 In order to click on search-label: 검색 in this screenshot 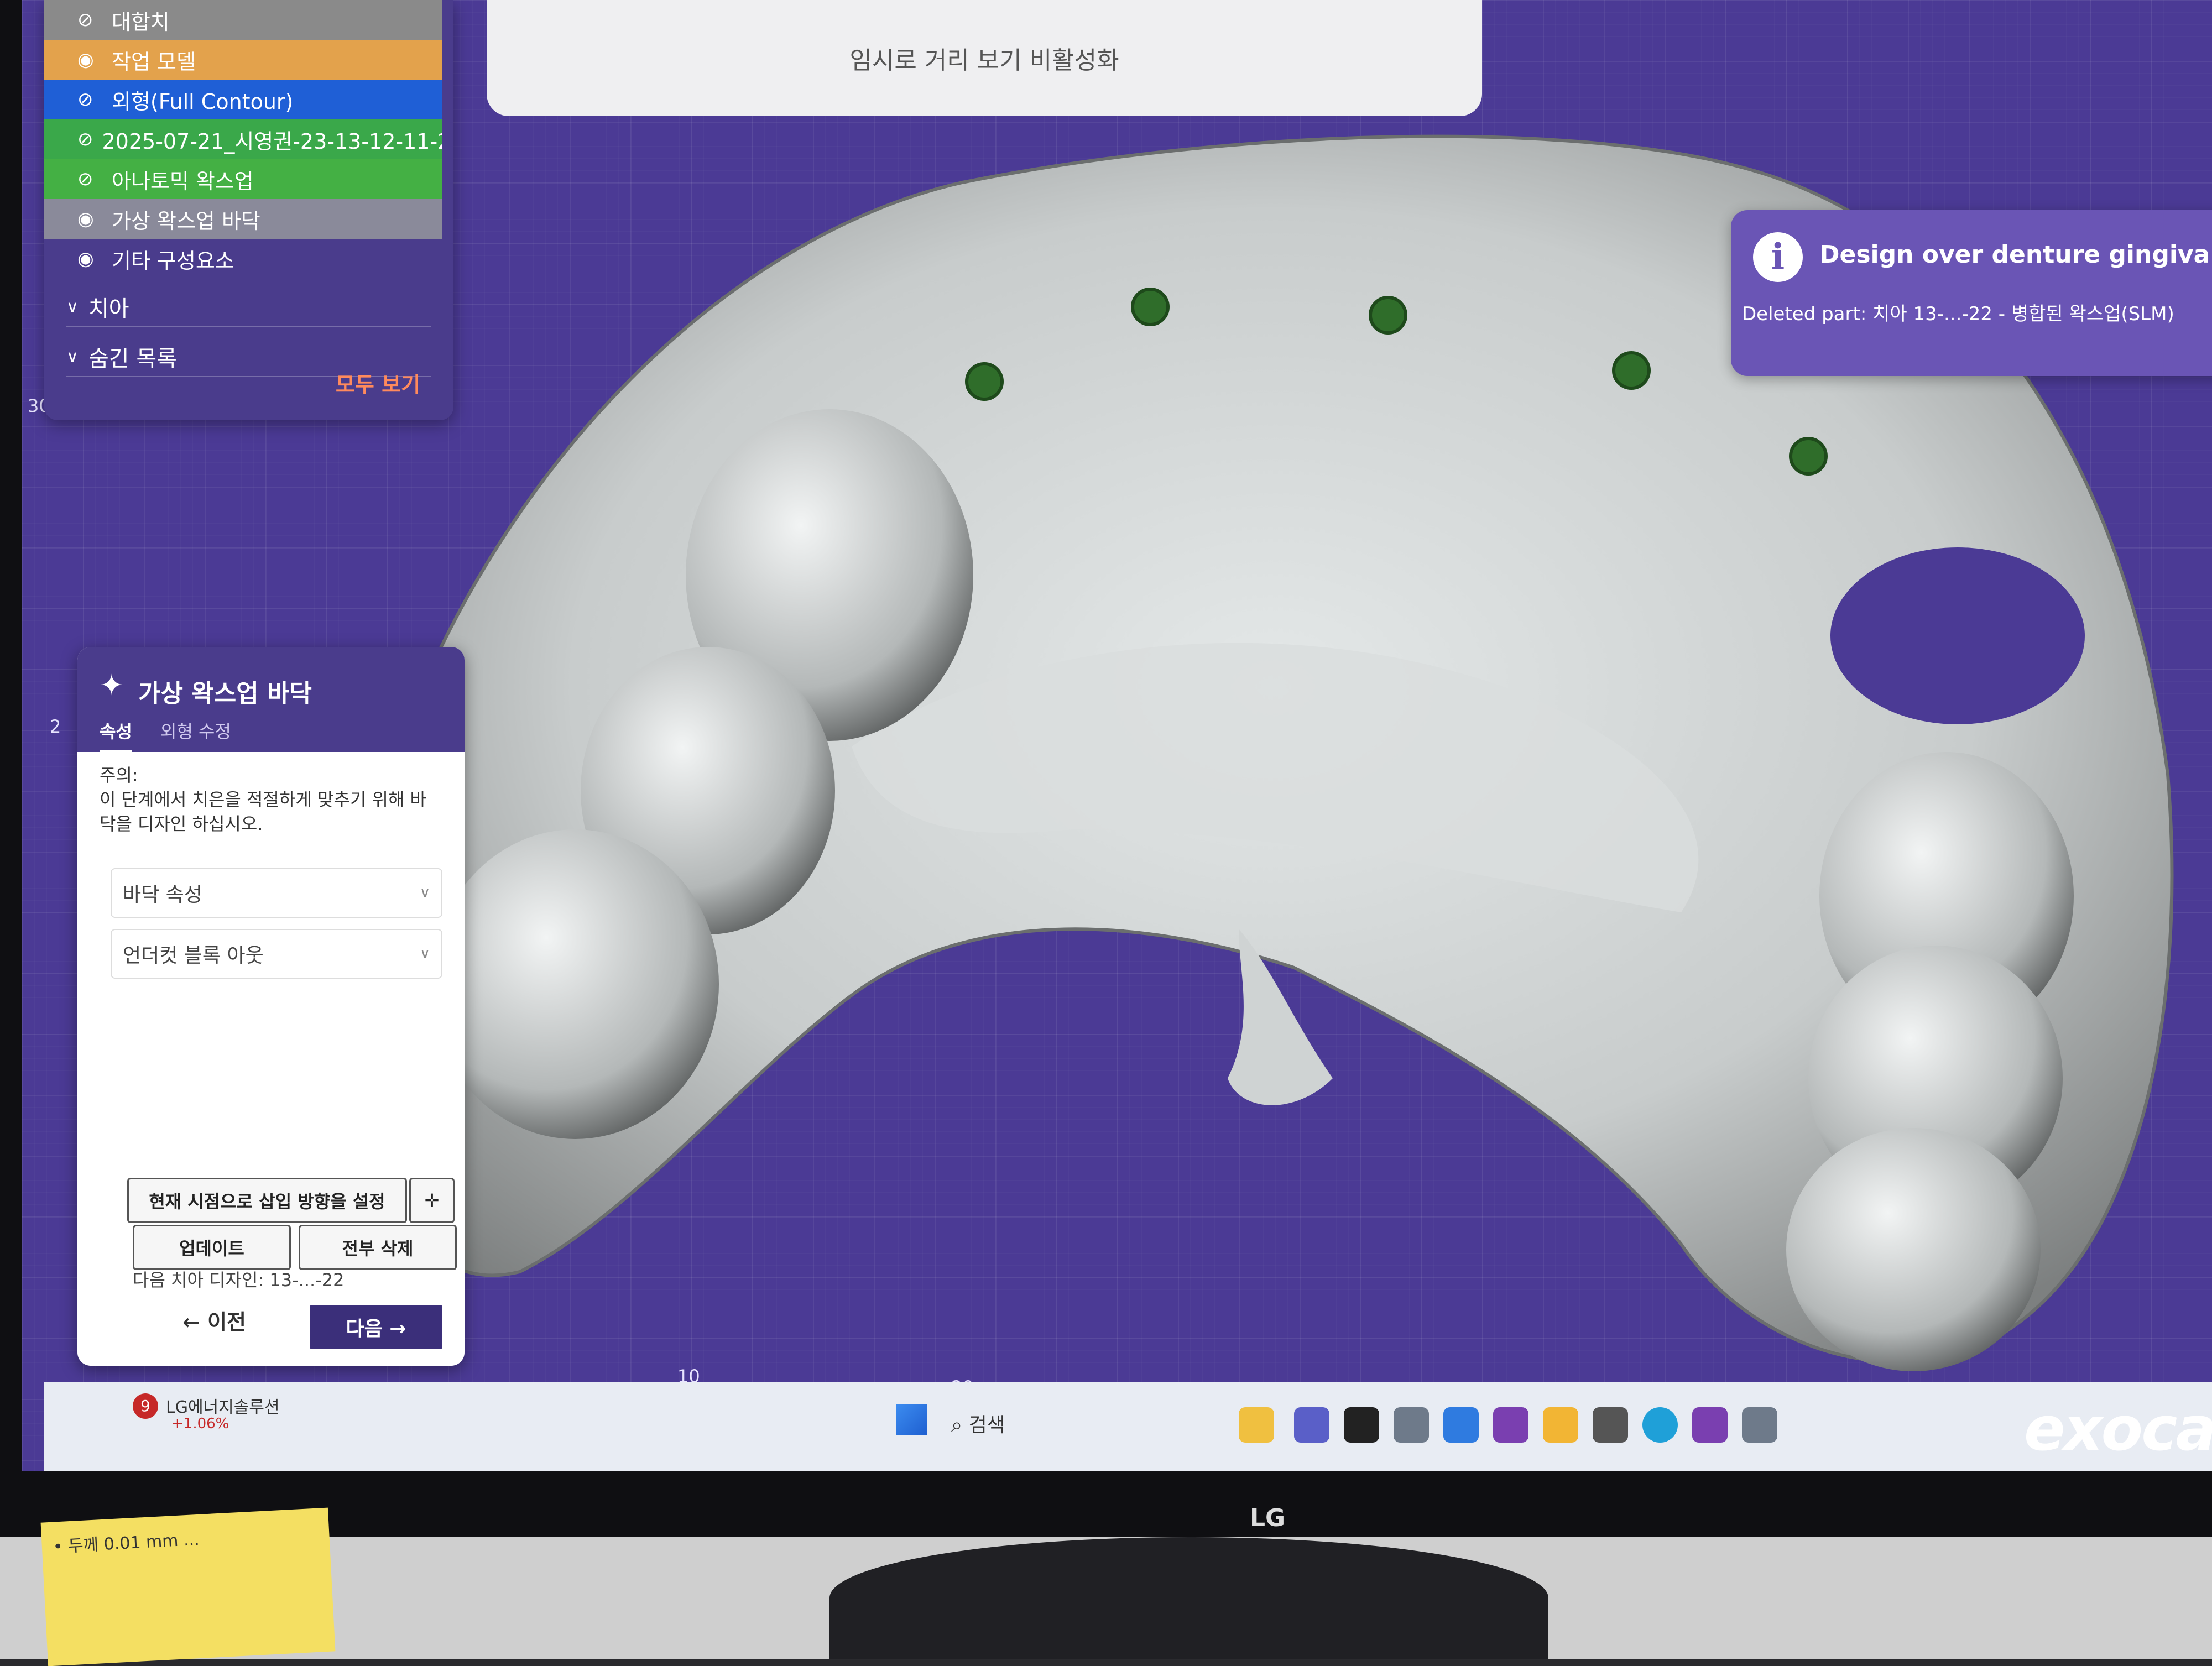, I will do `click(986, 1425)`.